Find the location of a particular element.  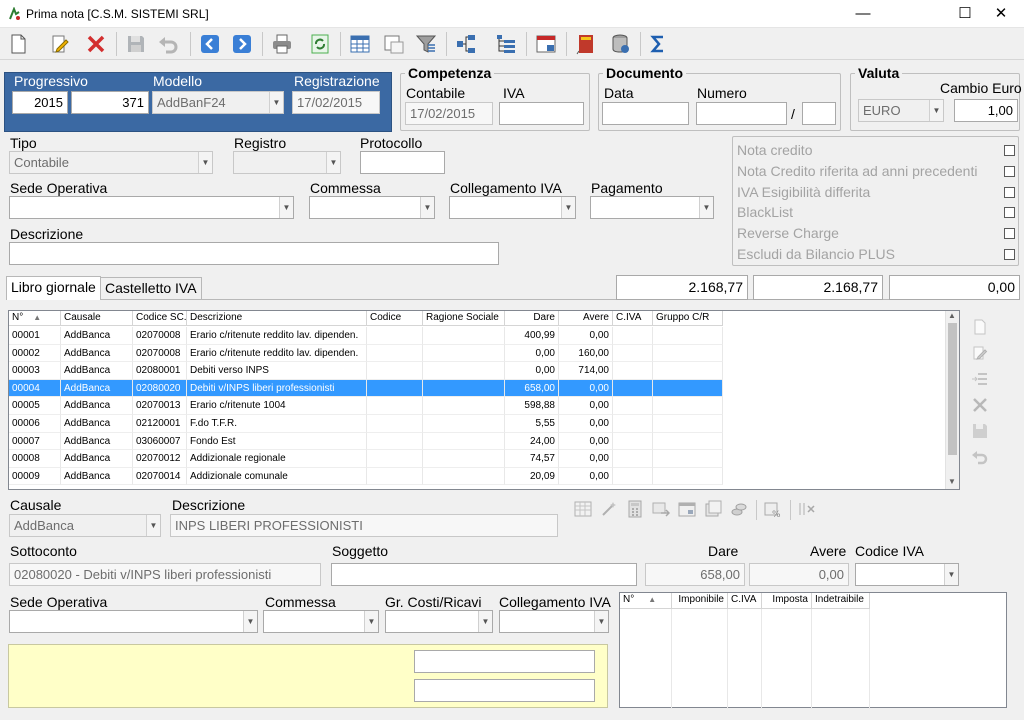

tab-libro-giornale: Libro giornale is located at coordinates (53, 288).